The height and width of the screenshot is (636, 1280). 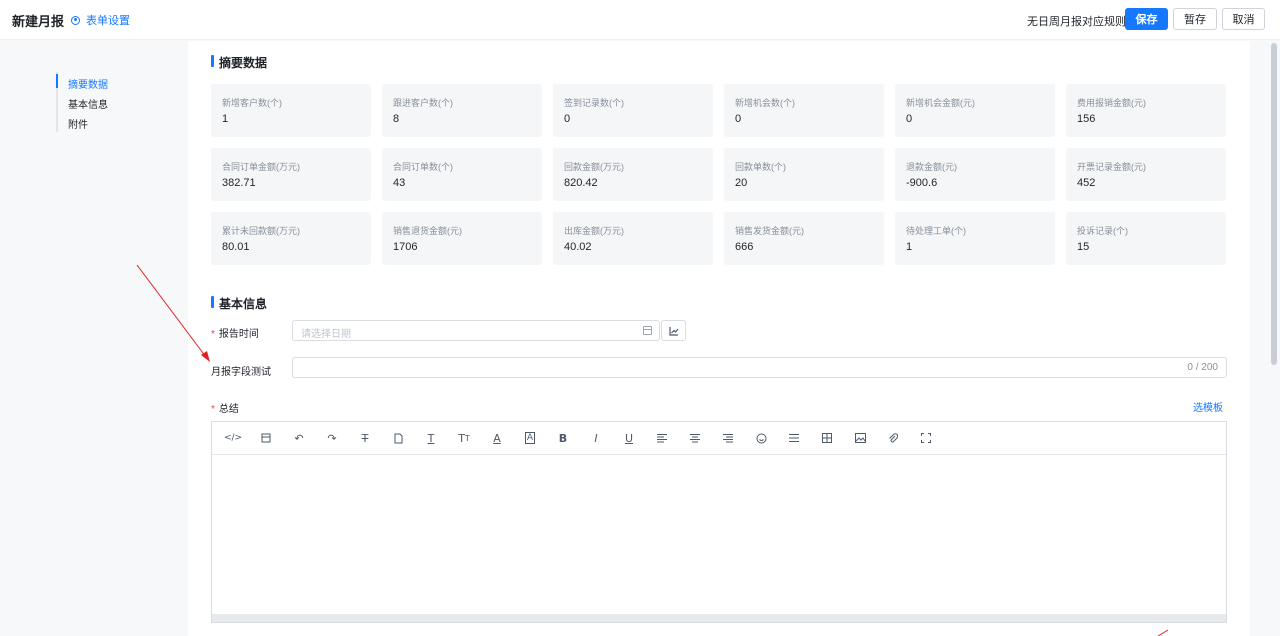 What do you see at coordinates (633, 110) in the screenshot?
I see `summary-card: 签到记录数(个) 0` at bounding box center [633, 110].